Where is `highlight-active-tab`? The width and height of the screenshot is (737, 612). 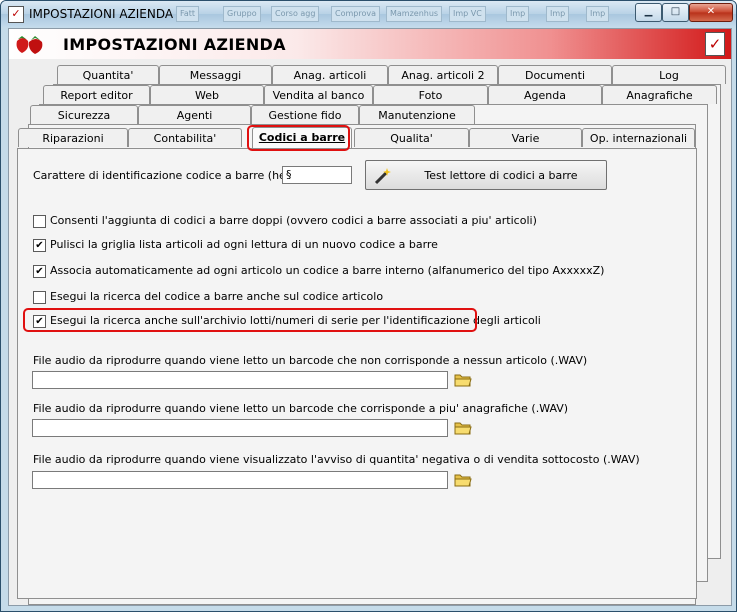 highlight-active-tab is located at coordinates (298, 138).